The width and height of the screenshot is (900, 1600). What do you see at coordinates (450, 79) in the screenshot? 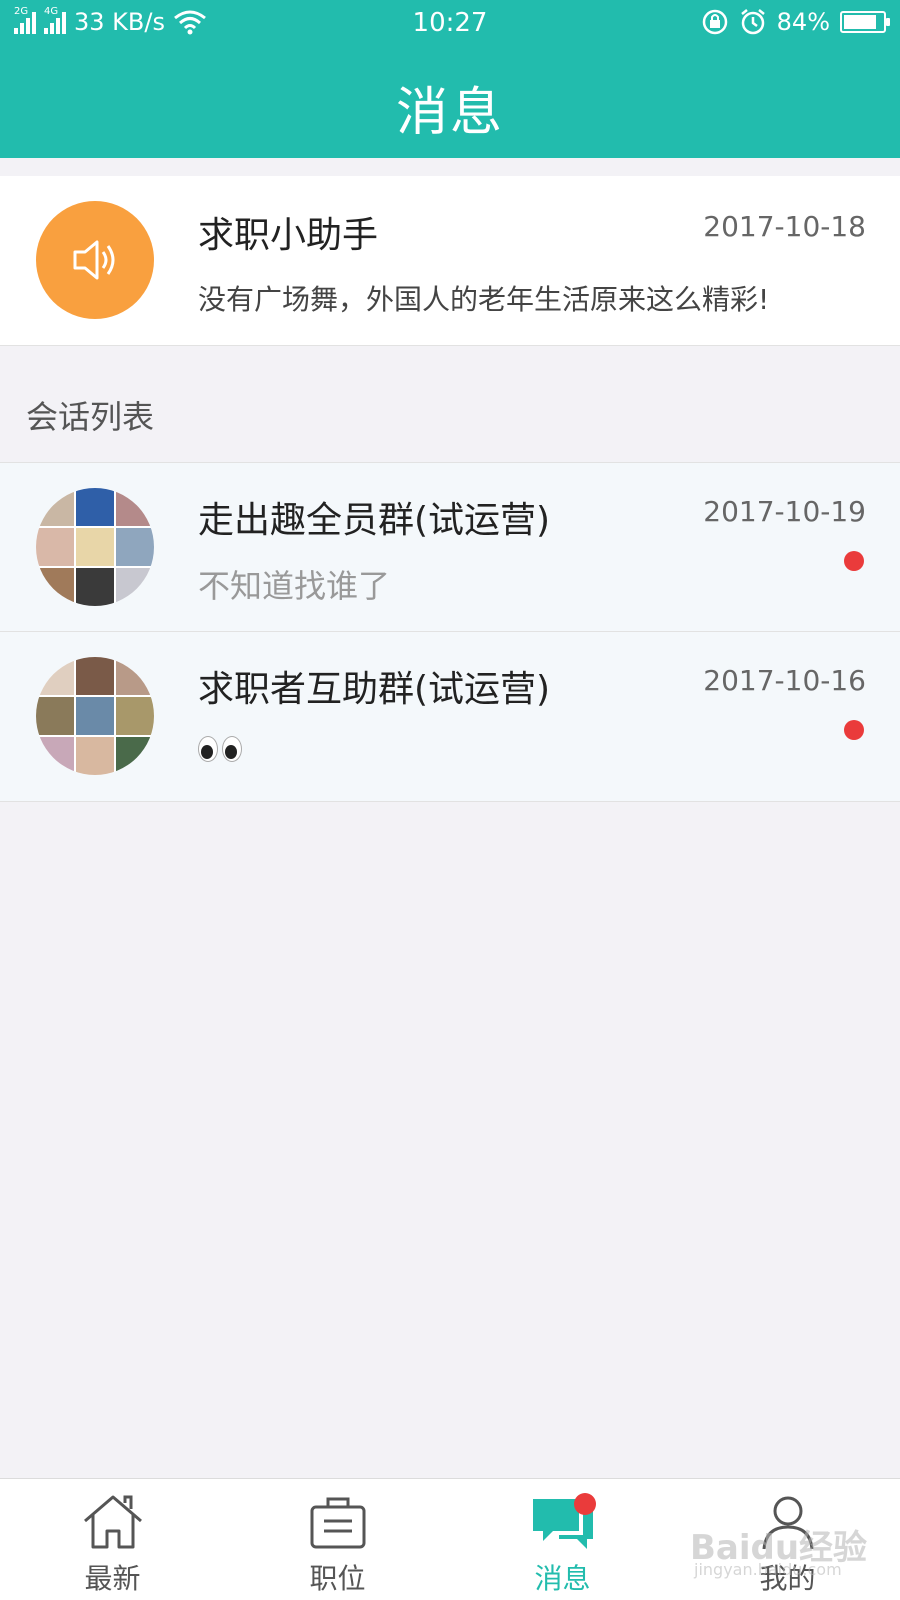
I see `top-bar: 2G 4G 33 KB/s 10:27 84% 消息` at bounding box center [450, 79].